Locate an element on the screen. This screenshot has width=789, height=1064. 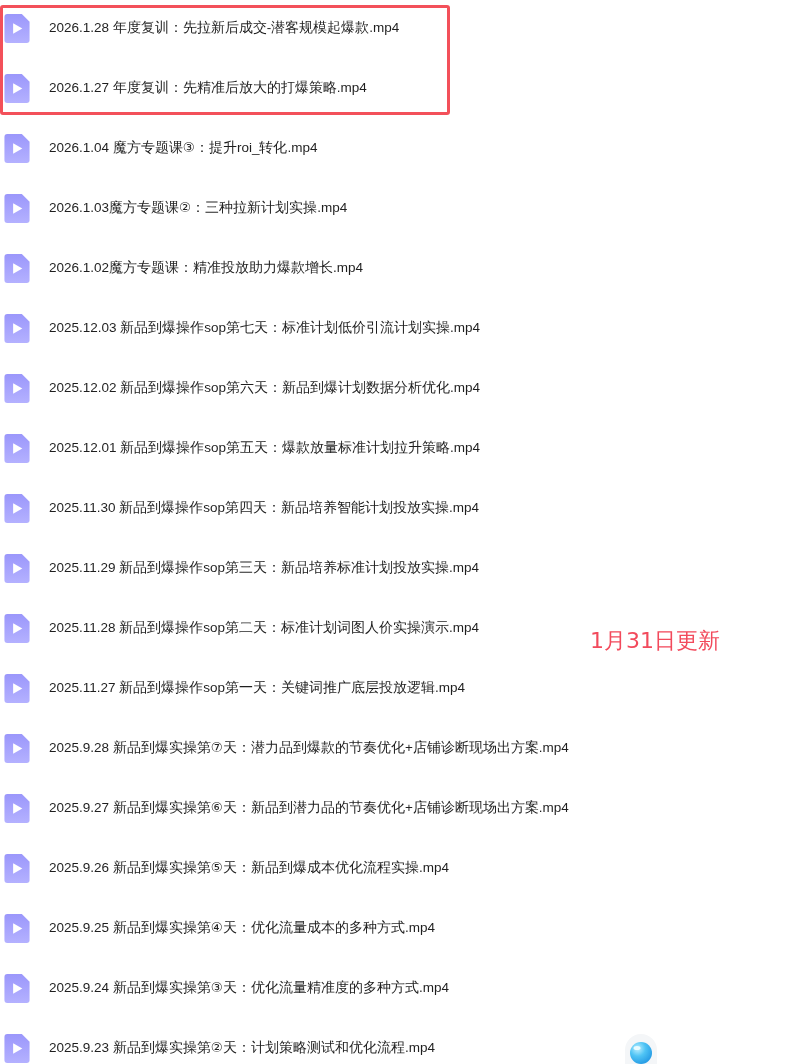
file-name: 2025.11.27 新品到爆操作sop第一天：关键词推广底层投放逻辑.mp4 is located at coordinates (257, 688).